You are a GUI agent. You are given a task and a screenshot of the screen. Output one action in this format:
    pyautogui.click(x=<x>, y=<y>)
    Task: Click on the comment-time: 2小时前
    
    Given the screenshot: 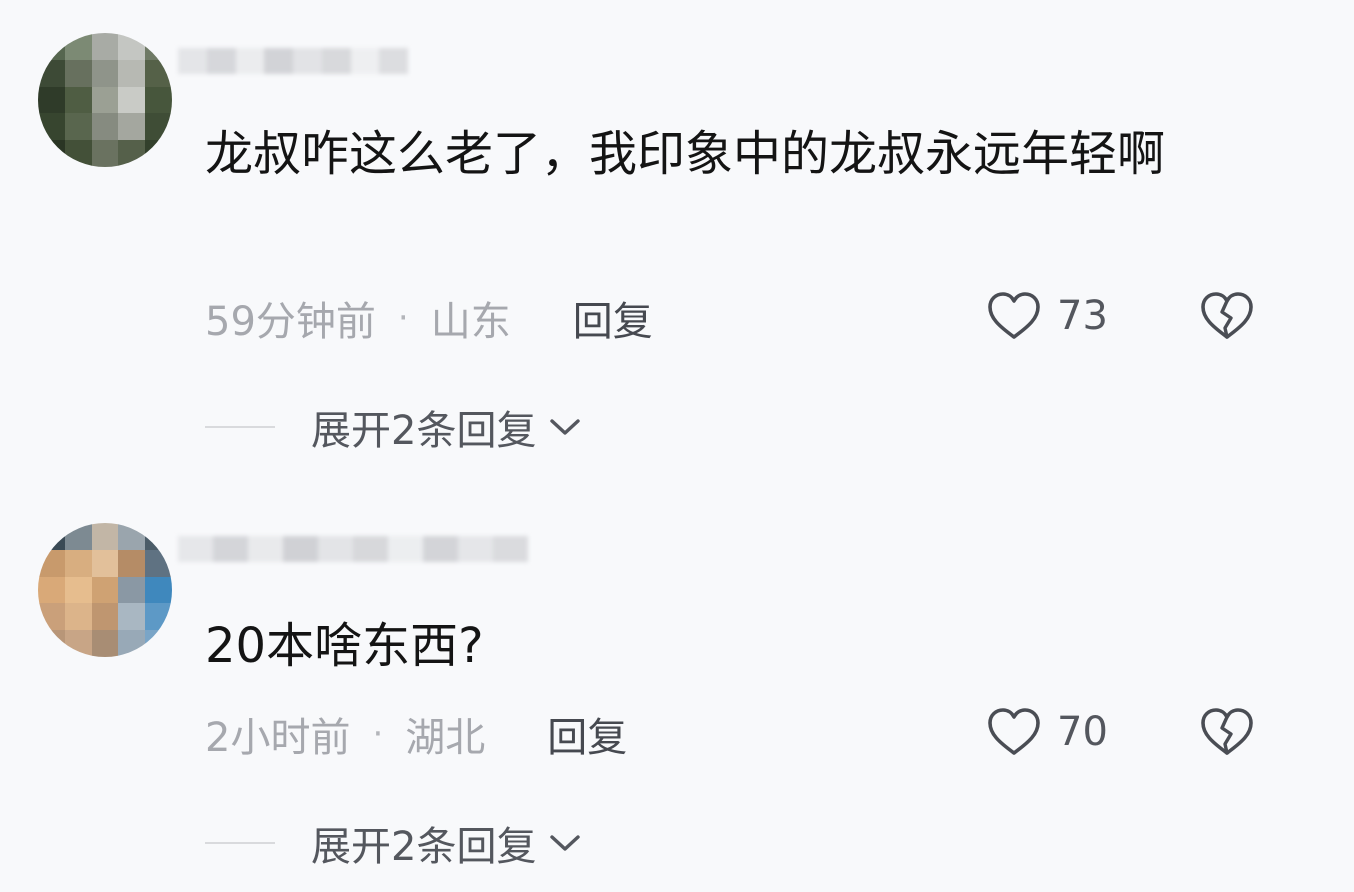 What is the action you would take?
    pyautogui.click(x=278, y=738)
    